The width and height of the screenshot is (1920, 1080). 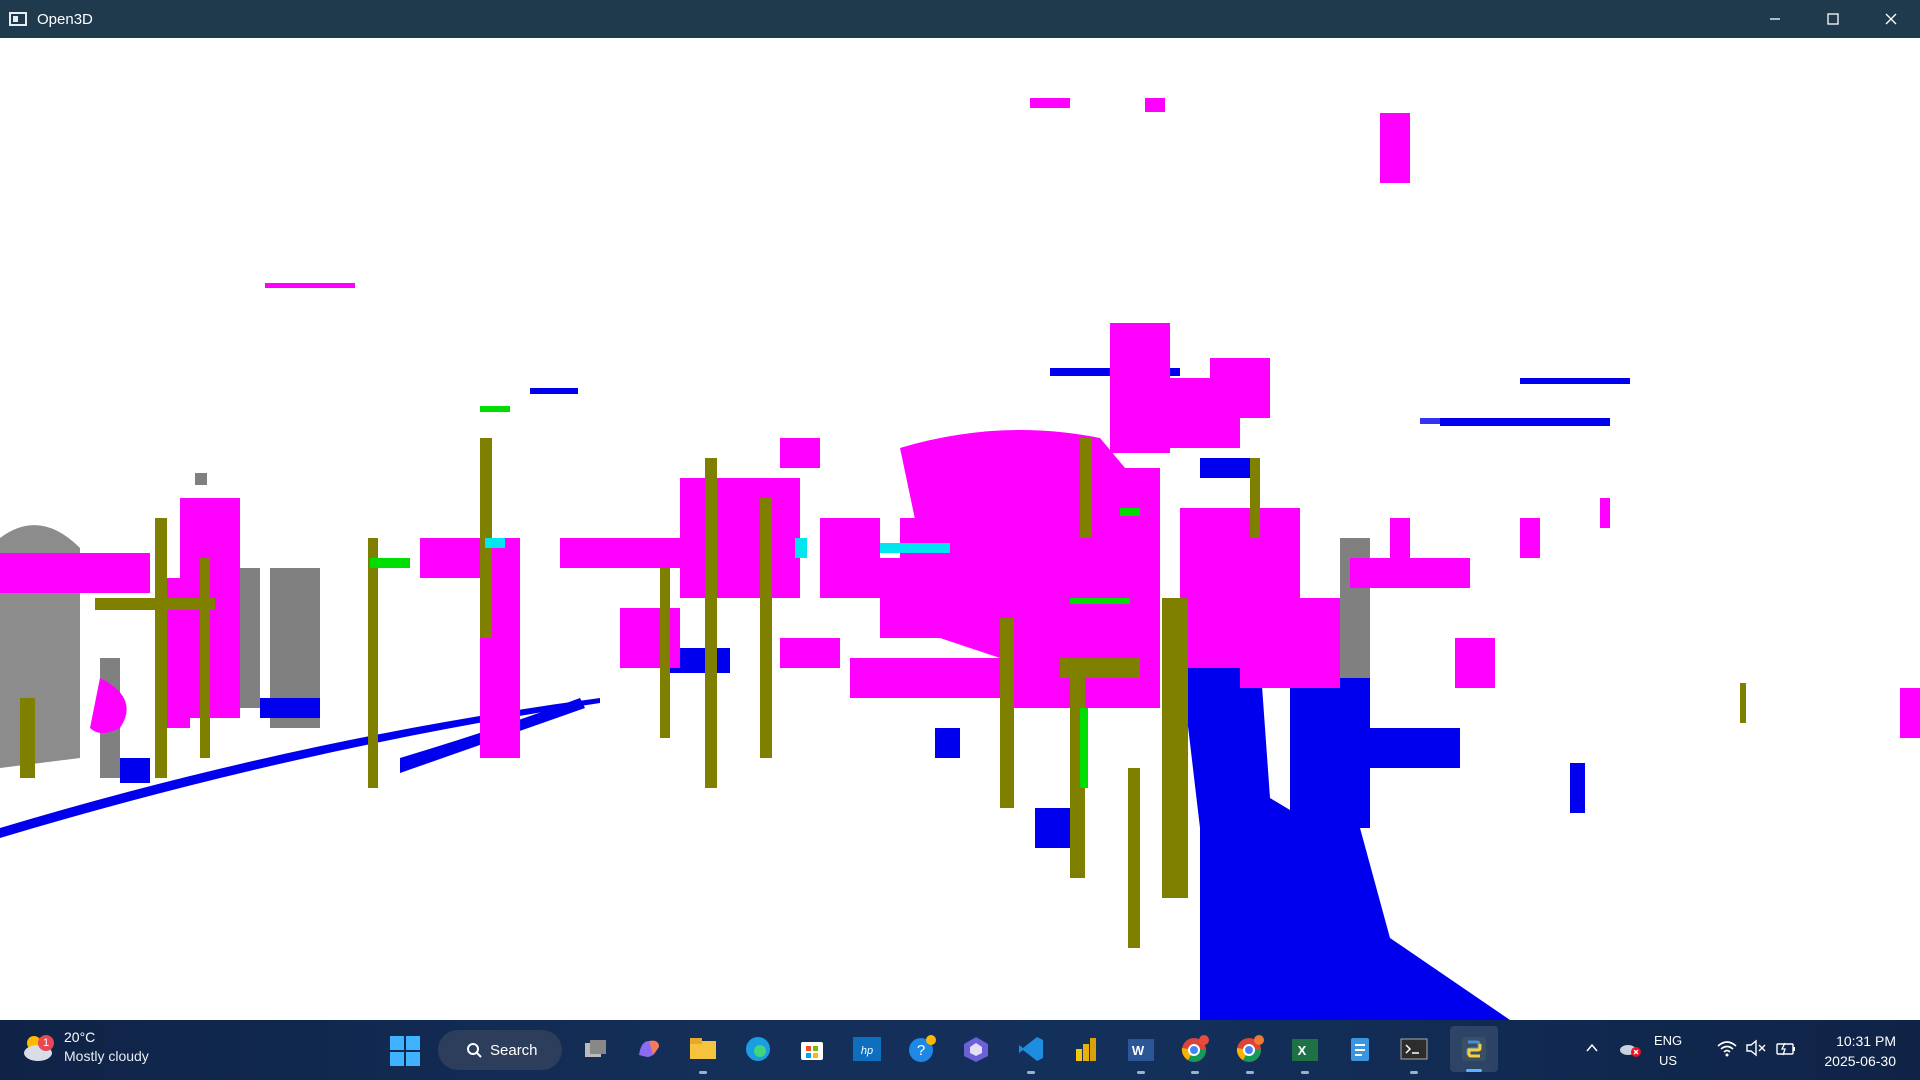 I want to click on myhp-button: hp, so click(x=867, y=1049).